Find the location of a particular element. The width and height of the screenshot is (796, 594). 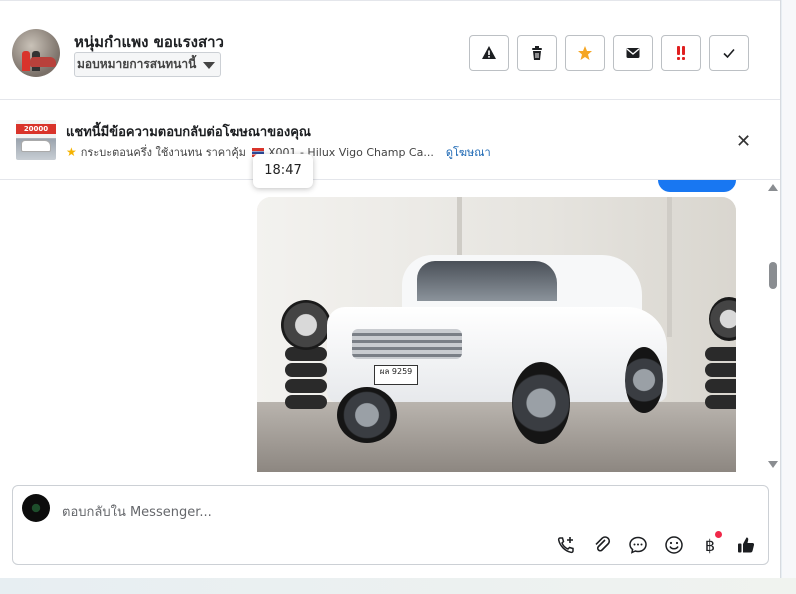

like-icon is located at coordinates (746, 545).